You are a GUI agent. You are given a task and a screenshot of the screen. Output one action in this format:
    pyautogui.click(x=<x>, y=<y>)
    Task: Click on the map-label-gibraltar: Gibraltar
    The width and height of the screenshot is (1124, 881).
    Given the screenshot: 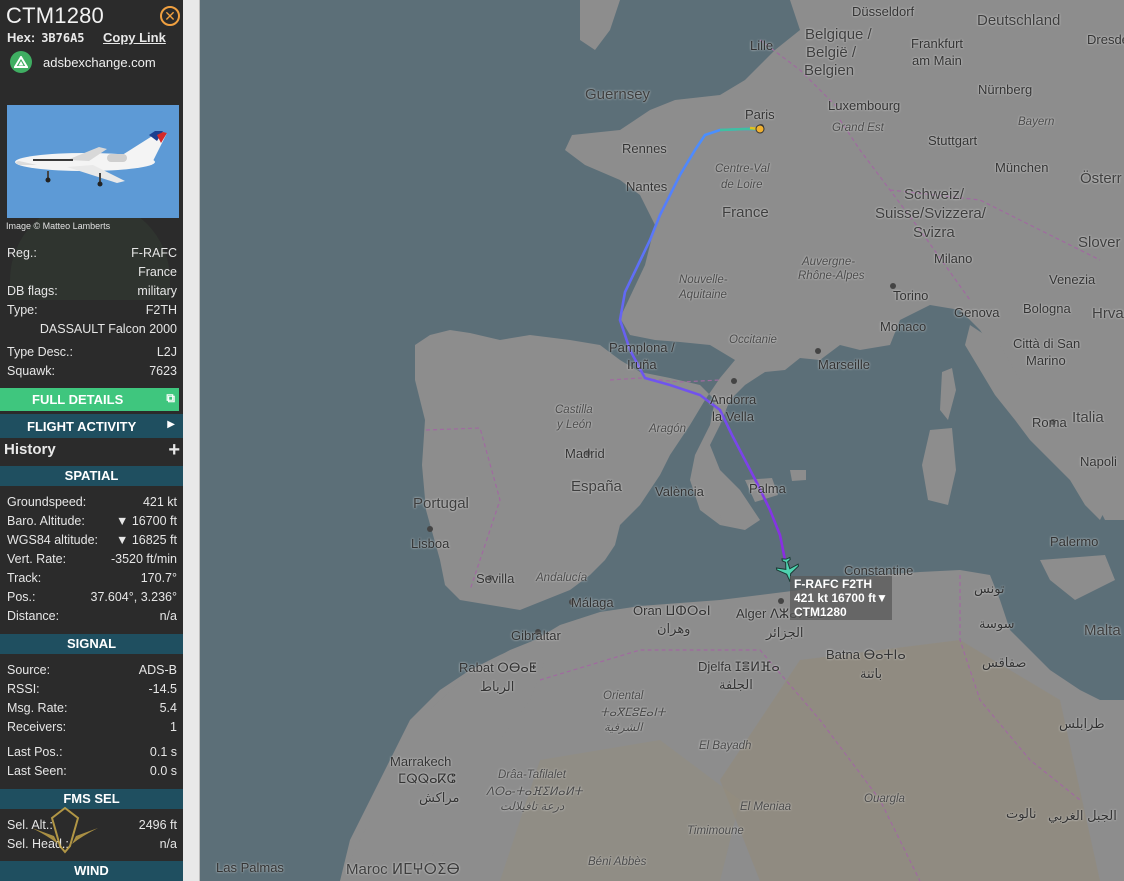 What is the action you would take?
    pyautogui.click(x=536, y=635)
    